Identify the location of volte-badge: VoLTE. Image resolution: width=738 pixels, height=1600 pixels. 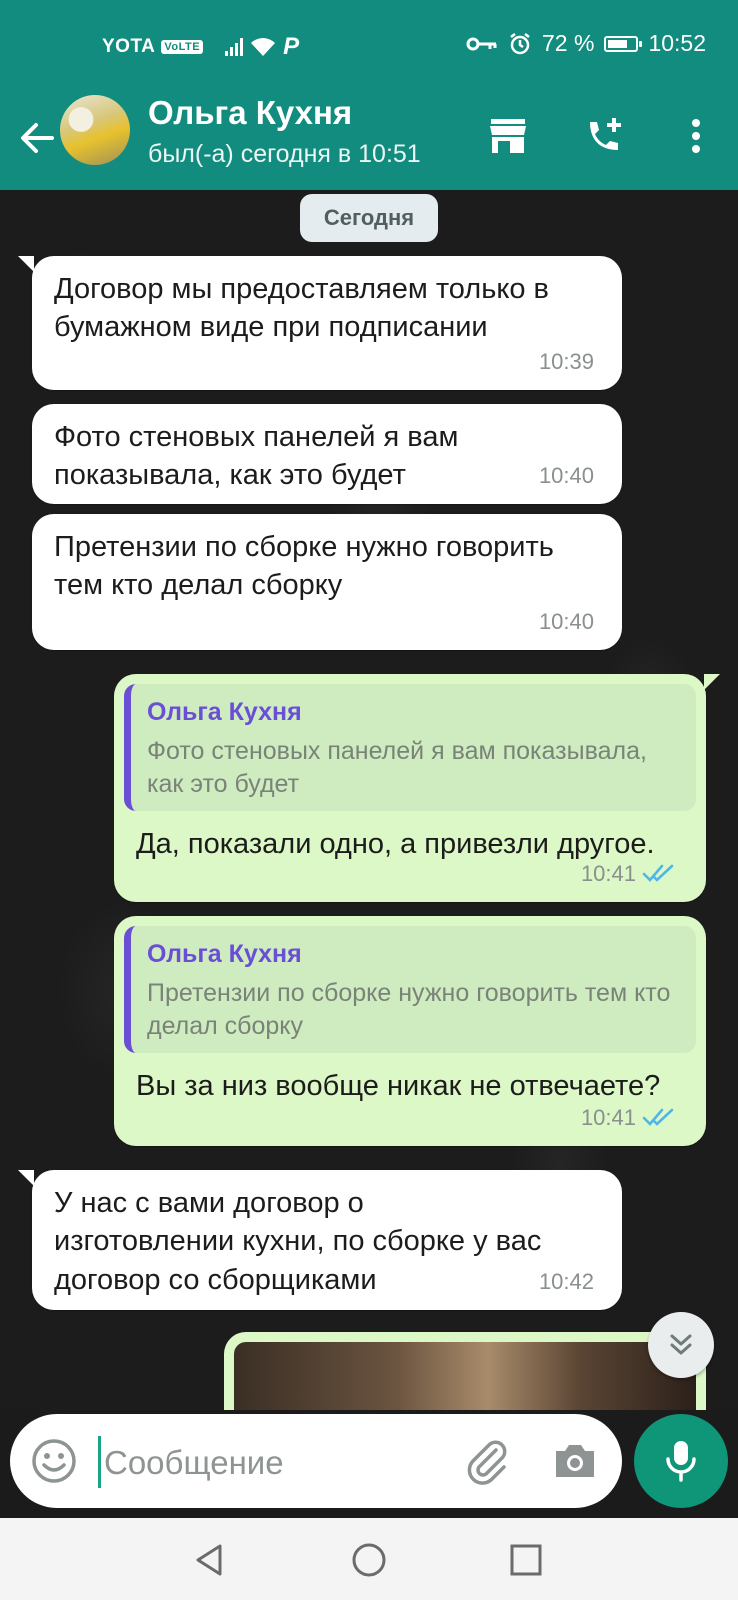
(182, 47).